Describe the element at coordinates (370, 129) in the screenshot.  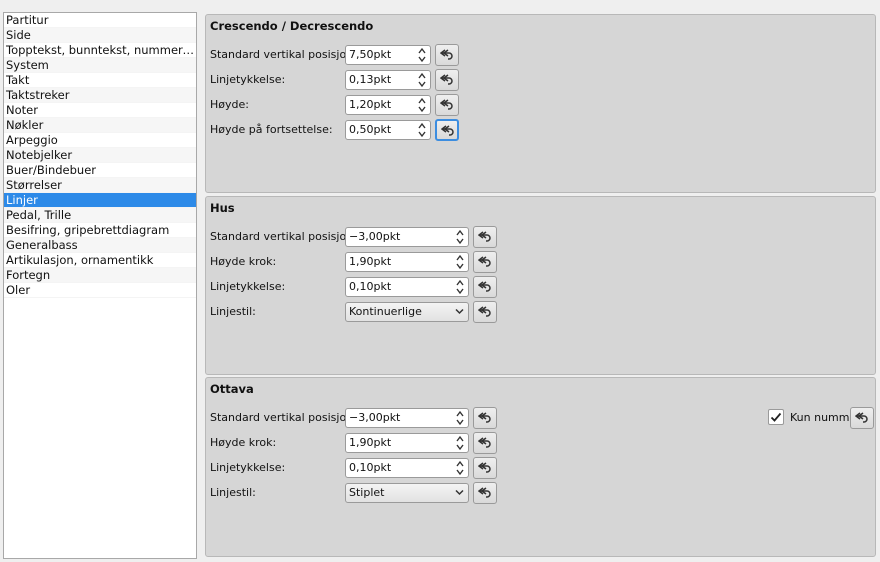
I see `spinbox-value: 0,50pkt` at that location.